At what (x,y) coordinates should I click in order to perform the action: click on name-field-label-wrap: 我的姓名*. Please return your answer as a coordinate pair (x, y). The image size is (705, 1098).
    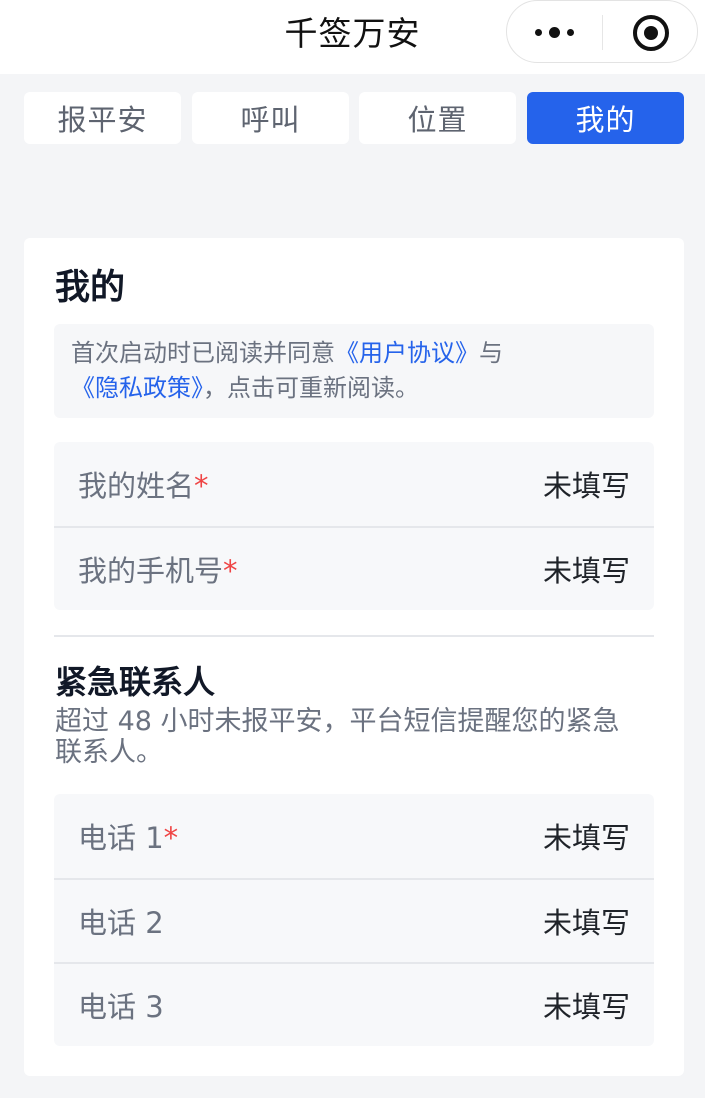
    Looking at the image, I should click on (143, 484).